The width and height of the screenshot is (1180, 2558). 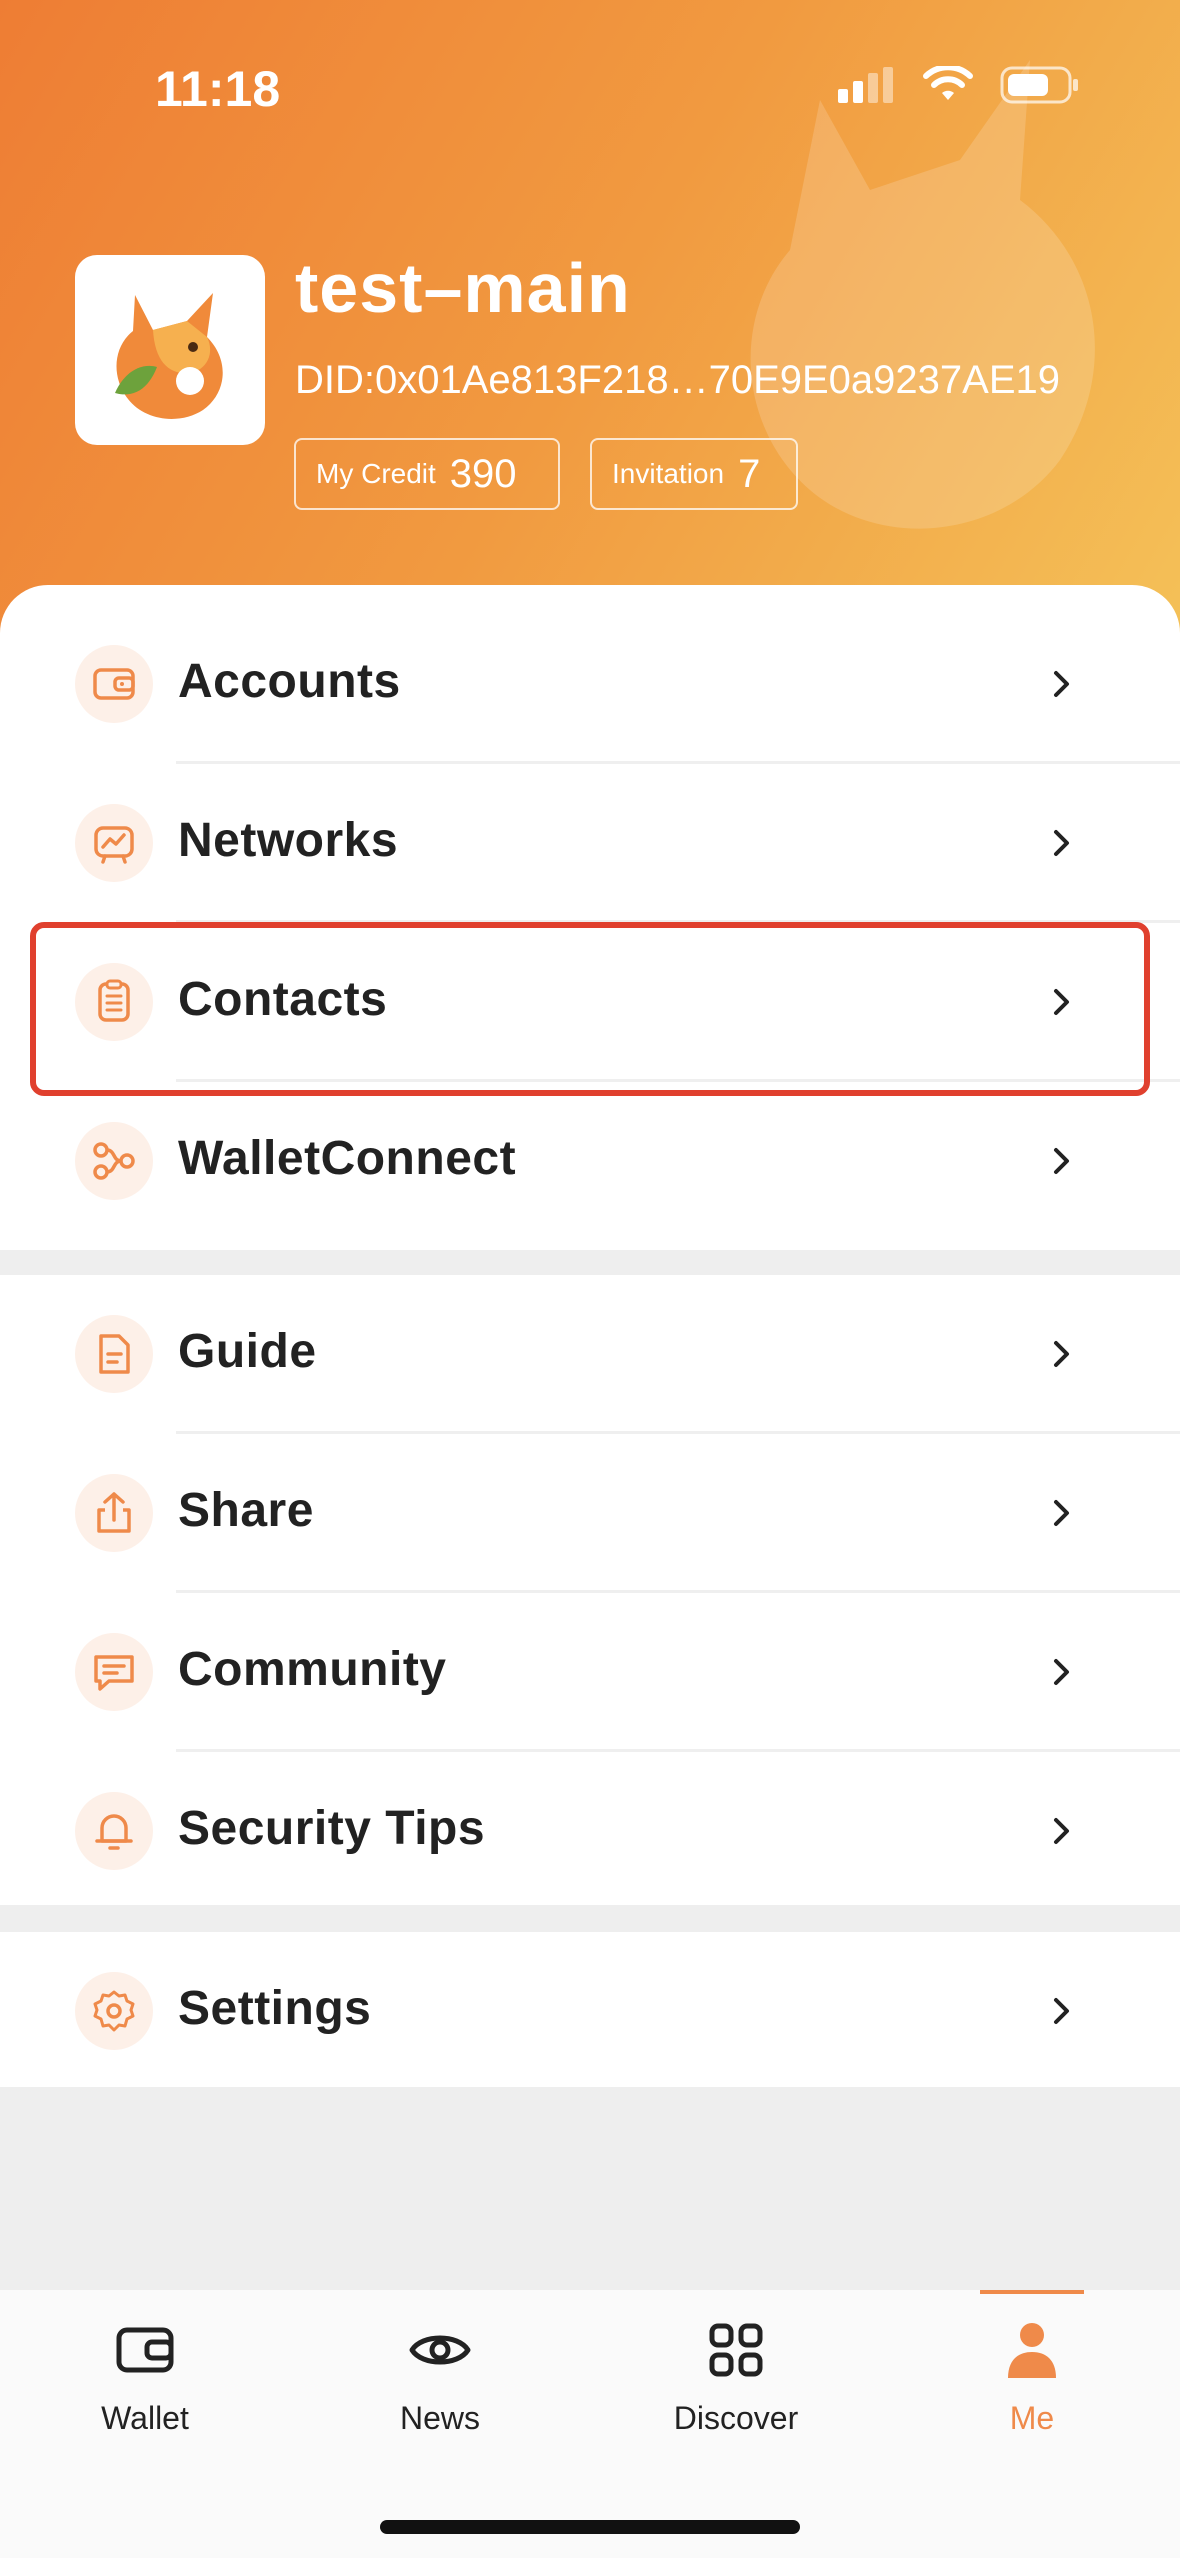 What do you see at coordinates (114, 845) in the screenshot?
I see `network-icon` at bounding box center [114, 845].